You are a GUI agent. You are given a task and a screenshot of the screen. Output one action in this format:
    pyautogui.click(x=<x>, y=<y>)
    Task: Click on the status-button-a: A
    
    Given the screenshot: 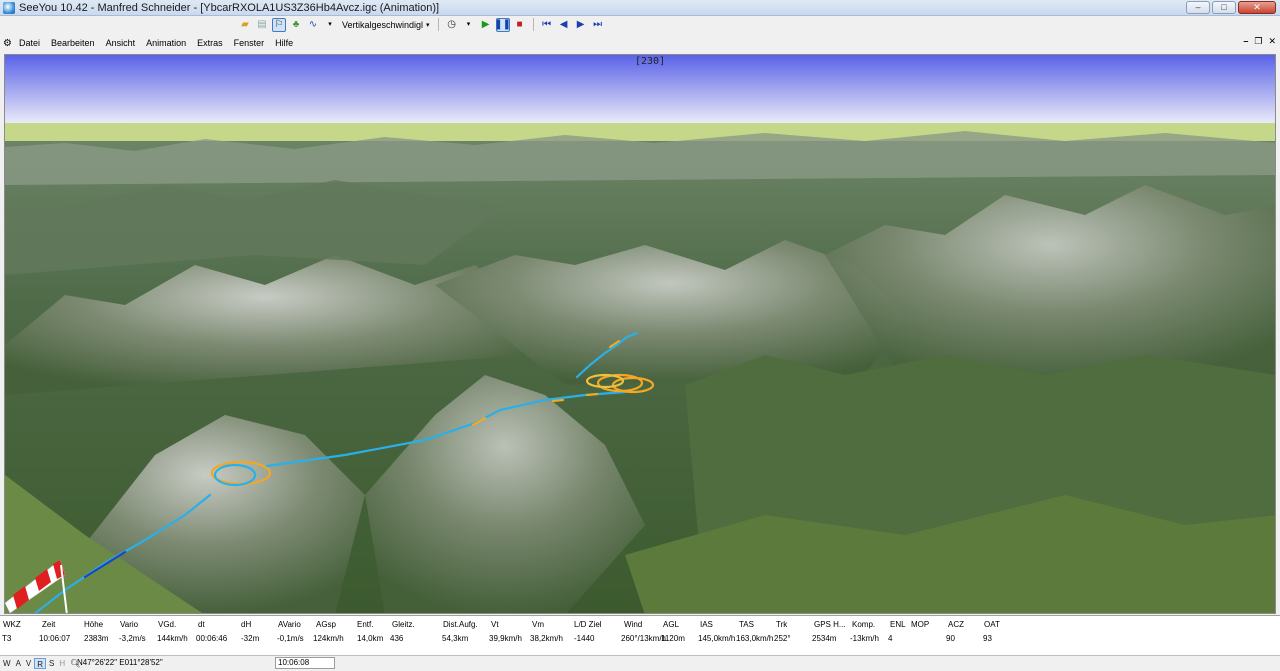 What is the action you would take?
    pyautogui.click(x=18, y=663)
    